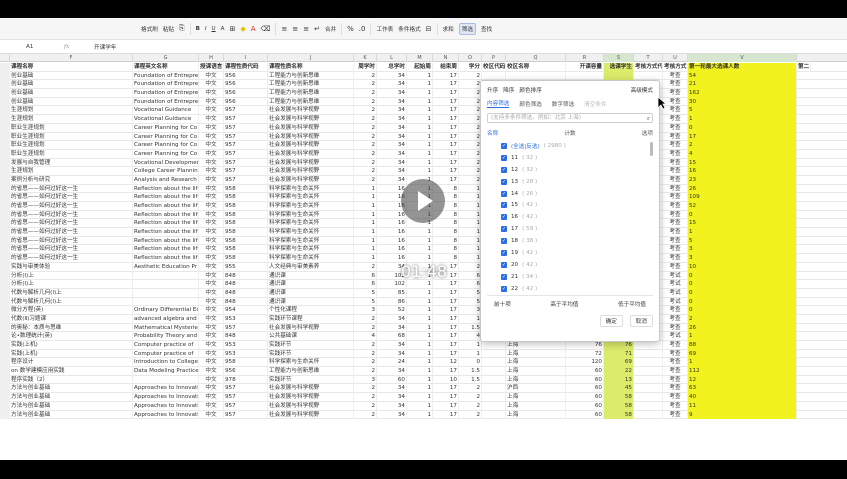 This screenshot has width=847, height=479. Describe the element at coordinates (446, 250) in the screenshot. I see `table-cell: 8` at that location.